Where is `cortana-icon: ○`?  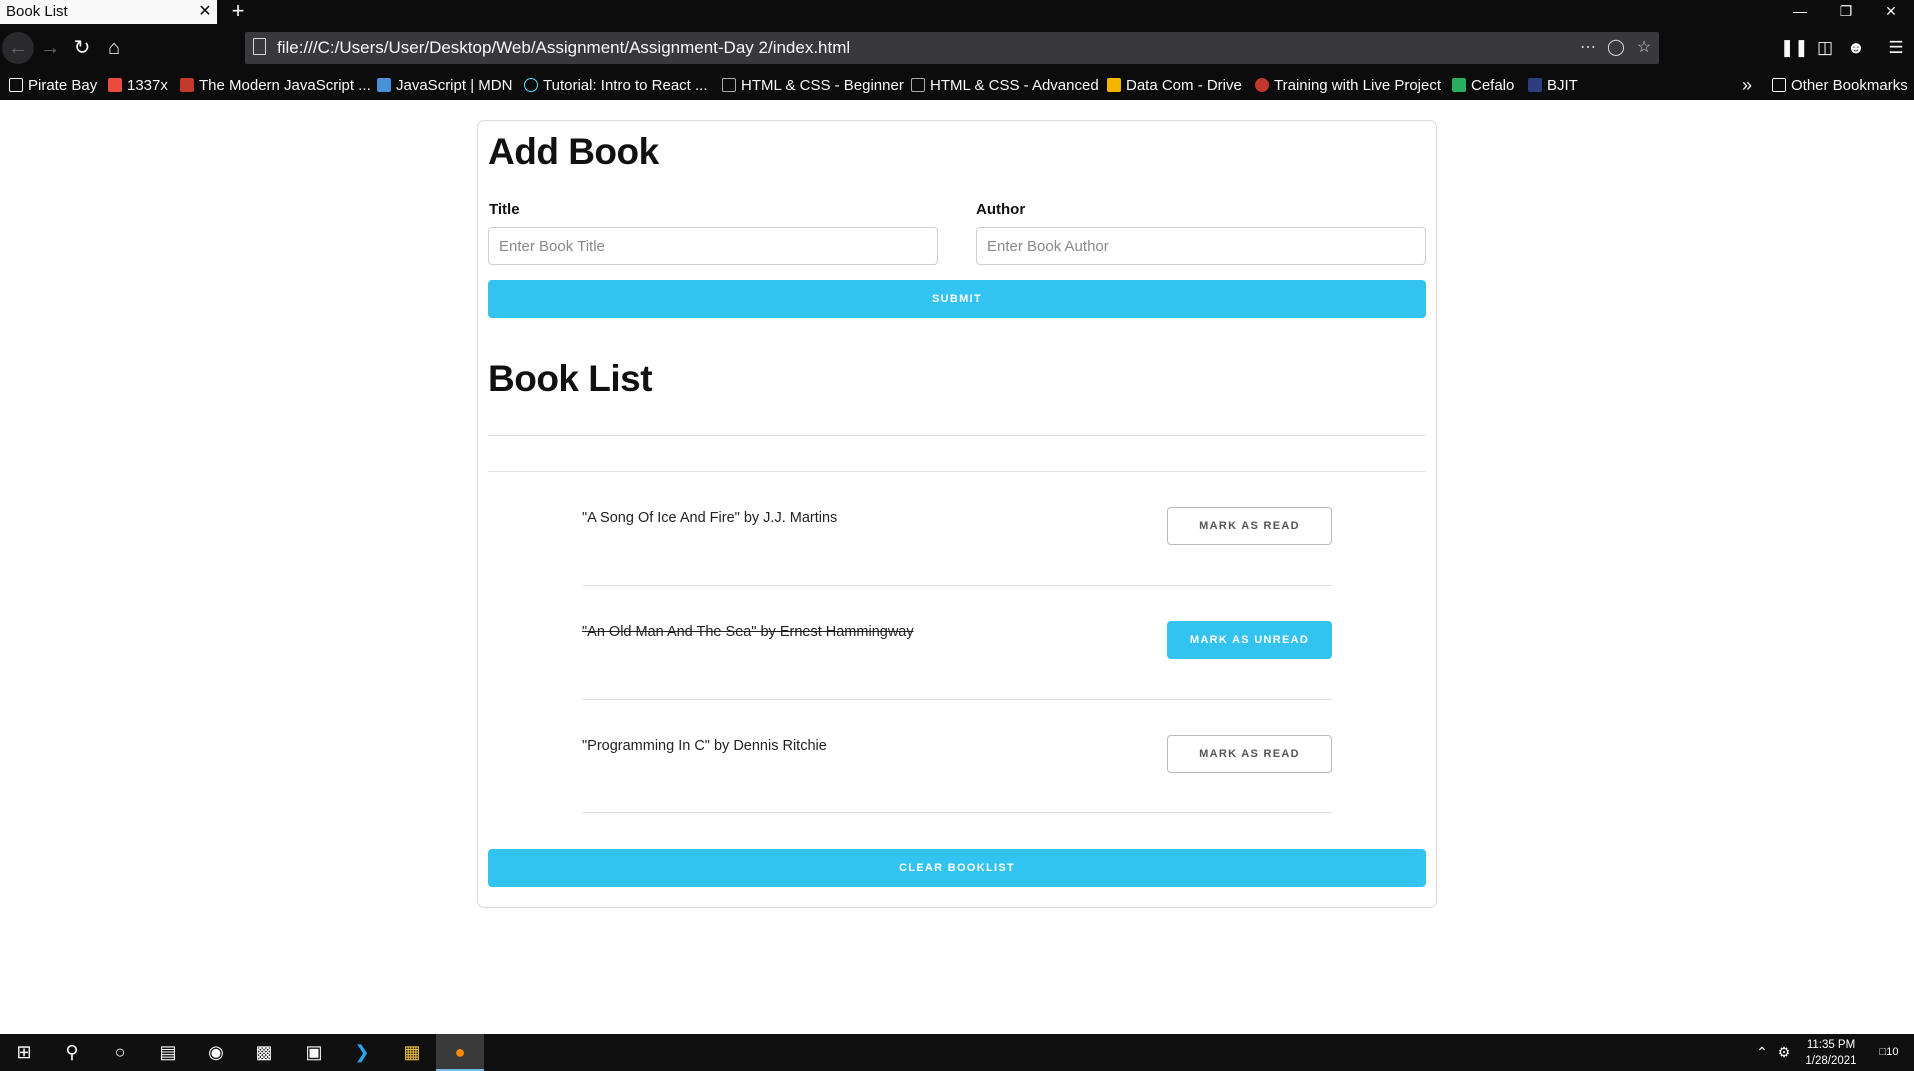 cortana-icon: ○ is located at coordinates (120, 1052).